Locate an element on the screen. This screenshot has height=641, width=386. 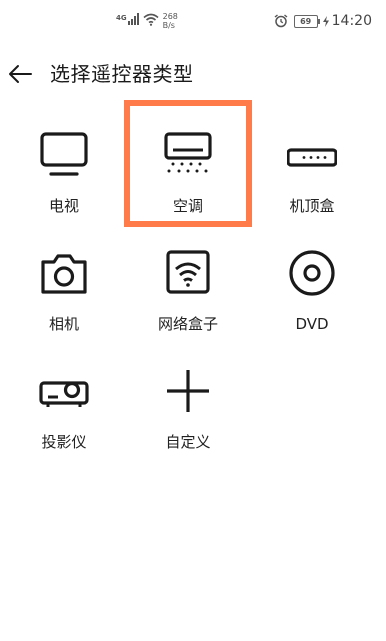
wifi-icon is located at coordinates (151, 19).